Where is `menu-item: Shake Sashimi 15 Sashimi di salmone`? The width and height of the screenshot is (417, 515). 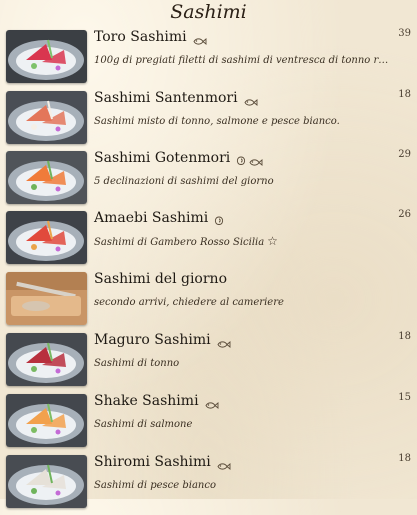 menu-item: Shake Sashimi 15 Sashimi di salmone is located at coordinates (208, 423).